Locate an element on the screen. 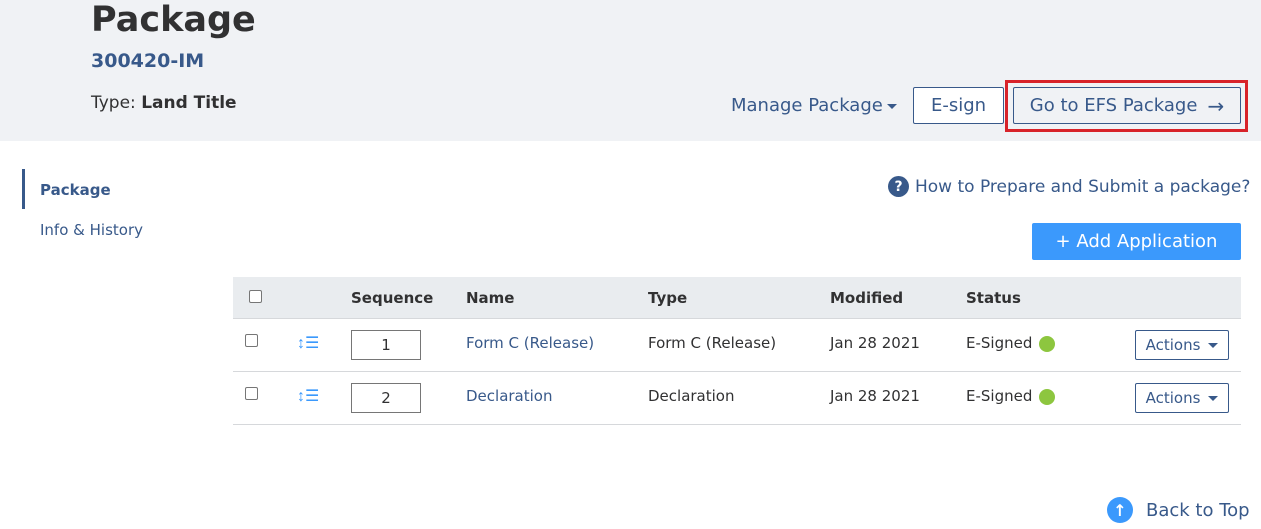 The width and height of the screenshot is (1261, 529). manage-package-label: Manage Package is located at coordinates (807, 105).